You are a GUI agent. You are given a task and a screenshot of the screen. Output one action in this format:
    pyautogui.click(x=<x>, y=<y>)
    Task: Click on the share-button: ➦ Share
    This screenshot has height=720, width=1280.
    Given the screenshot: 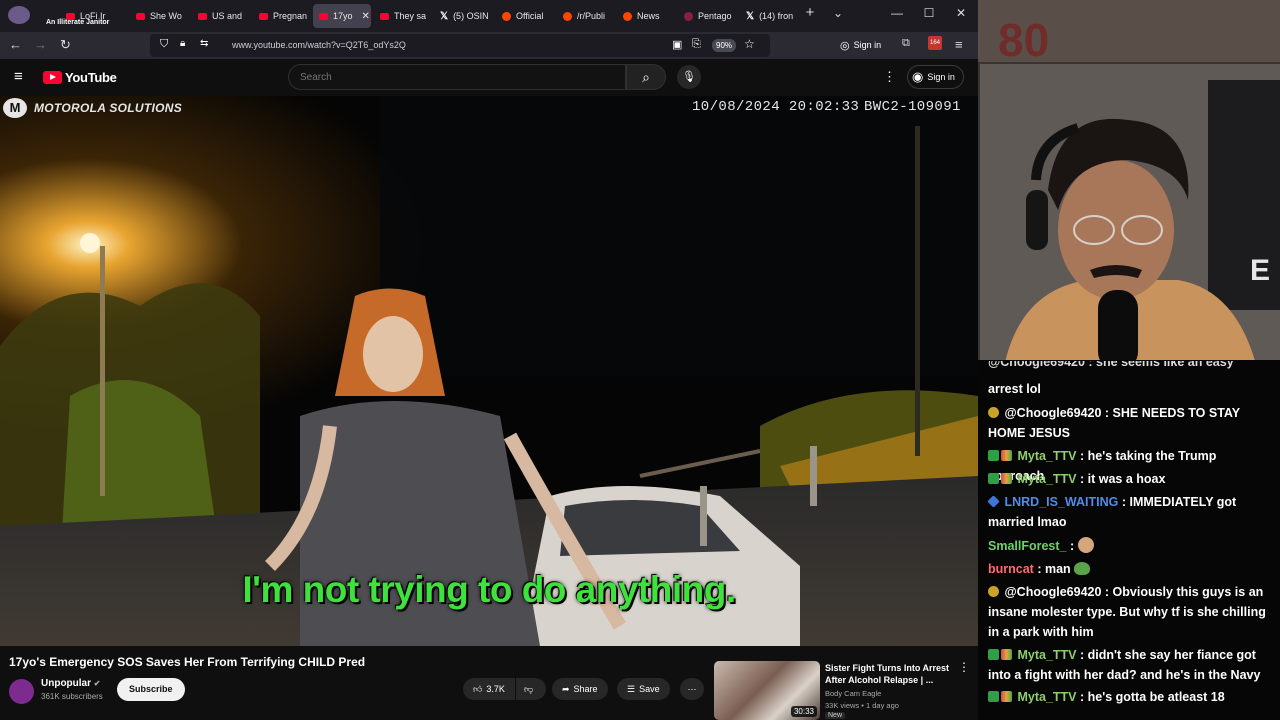 What is the action you would take?
    pyautogui.click(x=580, y=689)
    